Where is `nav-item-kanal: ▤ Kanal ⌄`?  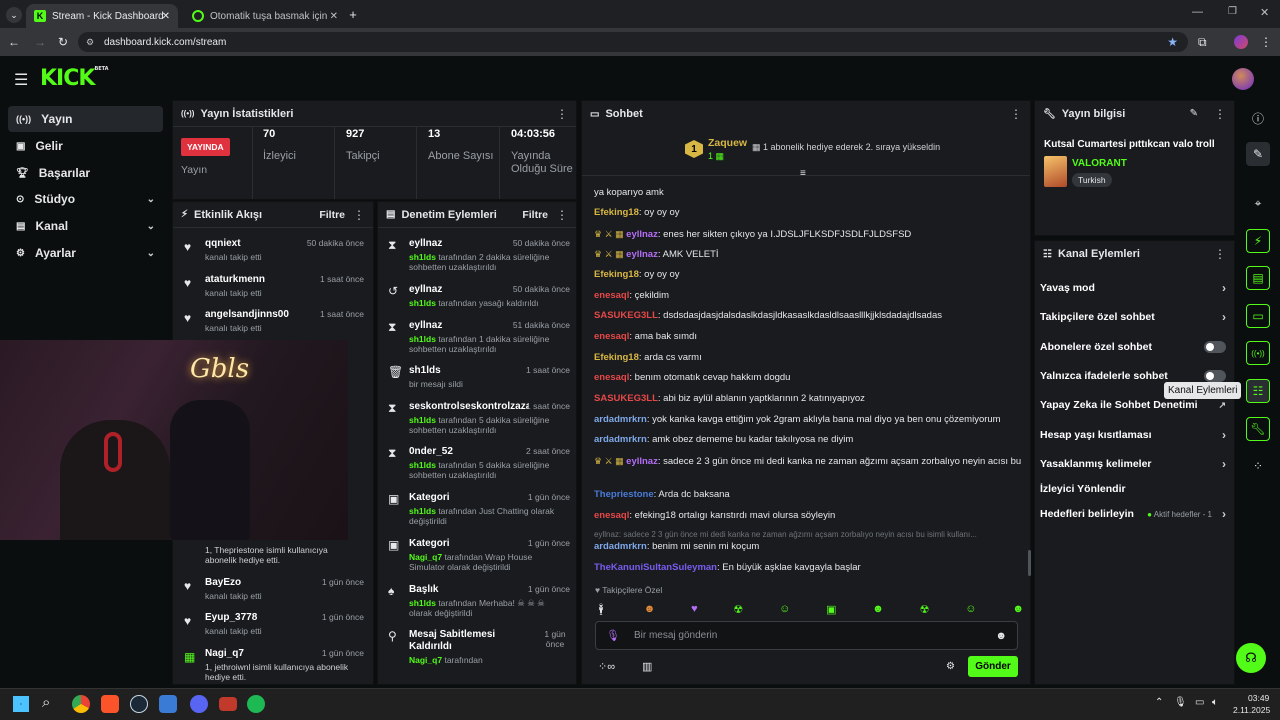
nav-item-kanal: ▤ Kanal ⌄ is located at coordinates (85, 226).